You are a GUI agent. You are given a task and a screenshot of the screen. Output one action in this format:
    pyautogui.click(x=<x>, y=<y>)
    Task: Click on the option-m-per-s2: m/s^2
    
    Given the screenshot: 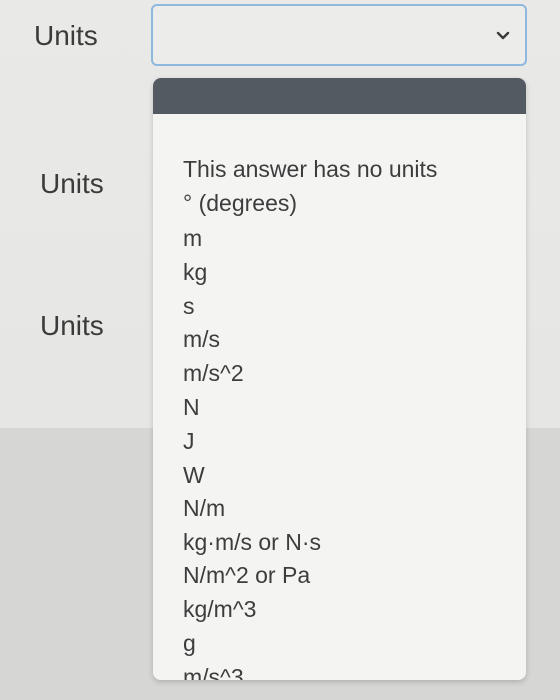 What is the action you would take?
    pyautogui.click(x=213, y=373)
    